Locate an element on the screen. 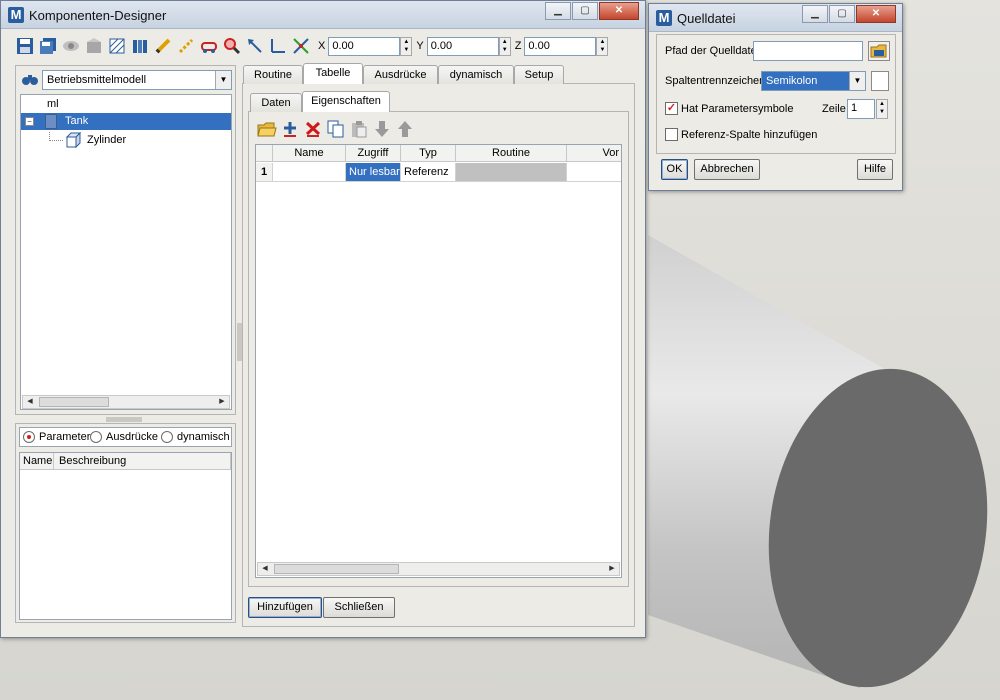 The height and width of the screenshot is (700, 1000). move-down-icon is located at coordinates (382, 129).